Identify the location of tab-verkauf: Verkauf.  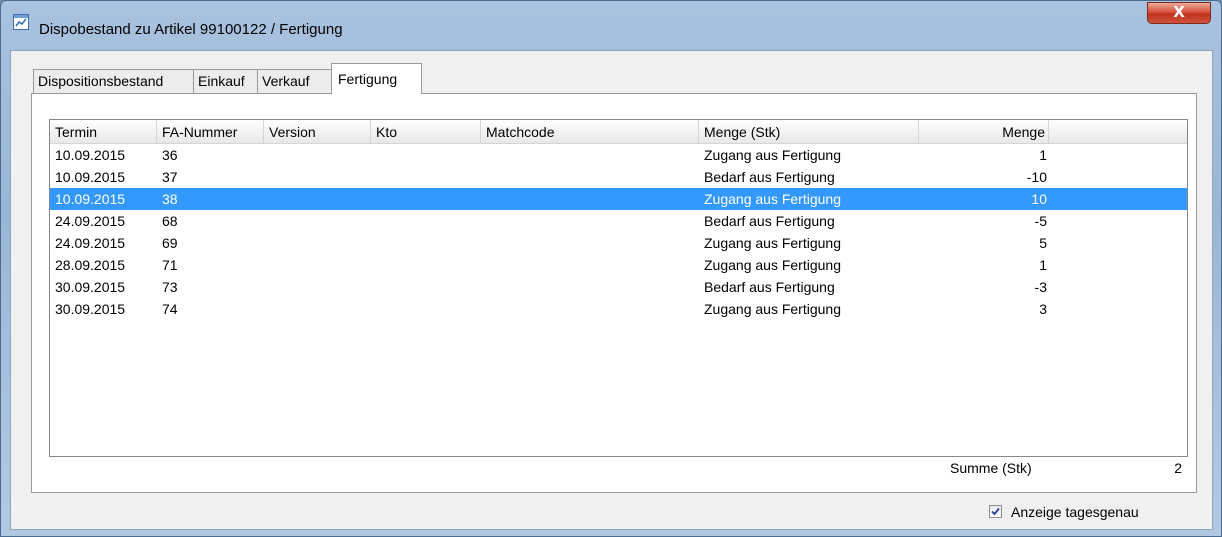
(294, 81).